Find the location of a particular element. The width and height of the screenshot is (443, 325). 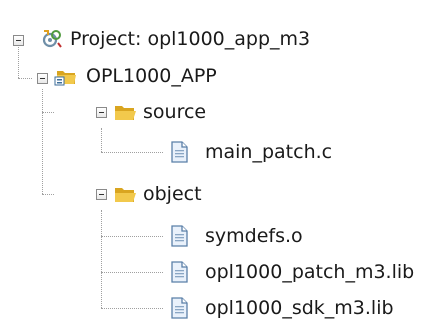

file-label-sdk-lib: opl1000_sdk_m3.lib is located at coordinates (299, 308).